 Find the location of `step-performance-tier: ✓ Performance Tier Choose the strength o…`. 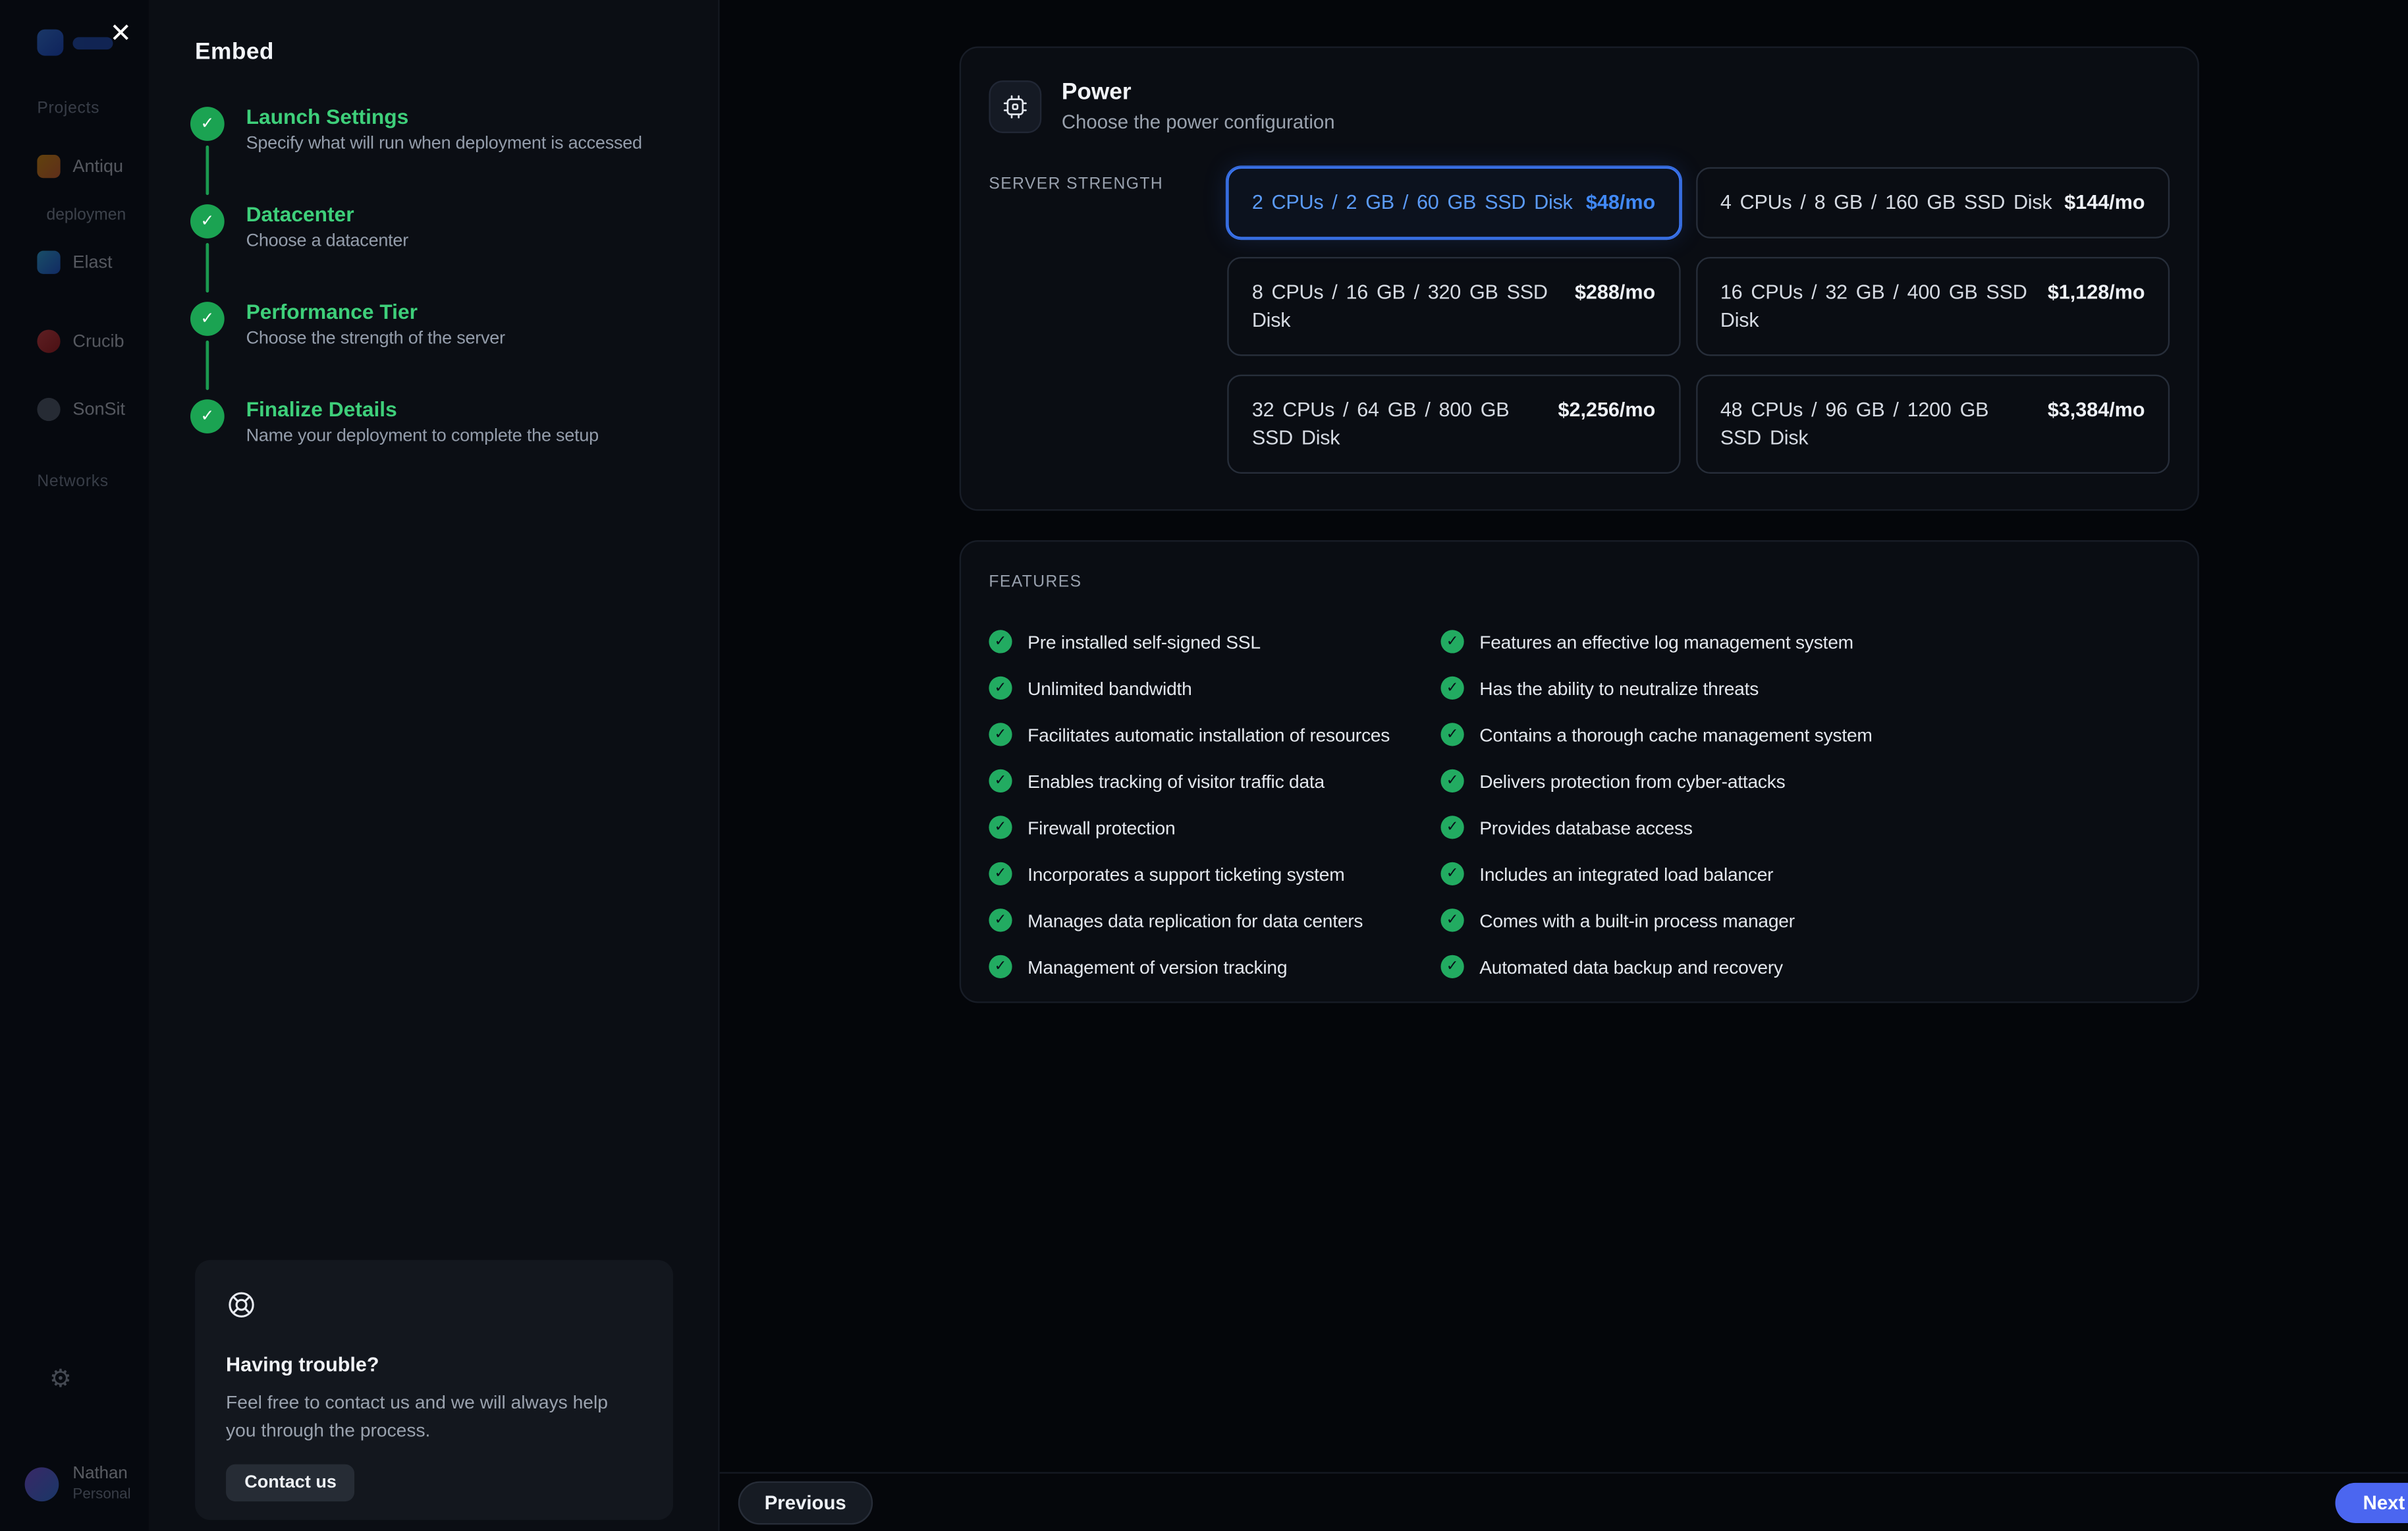

step-performance-tier: ✓ Performance Tier Choose the strength o… is located at coordinates (434, 346).